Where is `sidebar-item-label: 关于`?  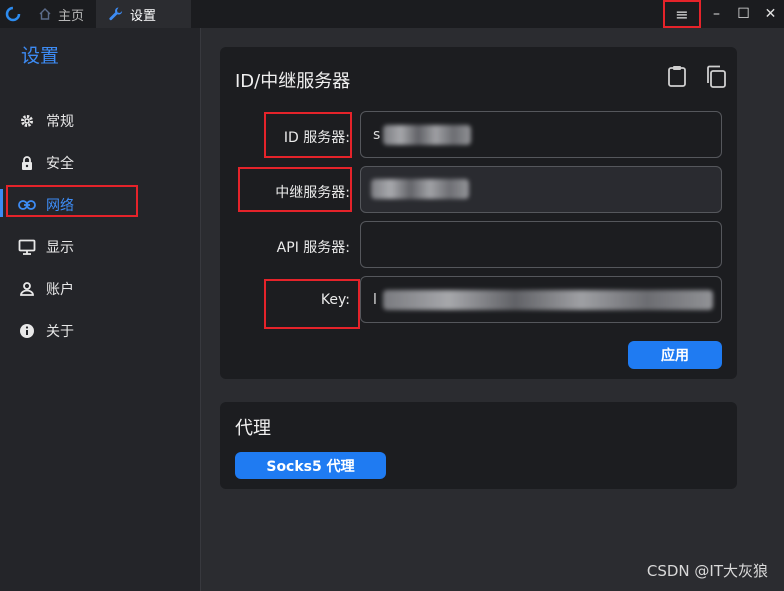
sidebar-item-label: 关于 is located at coordinates (60, 332).